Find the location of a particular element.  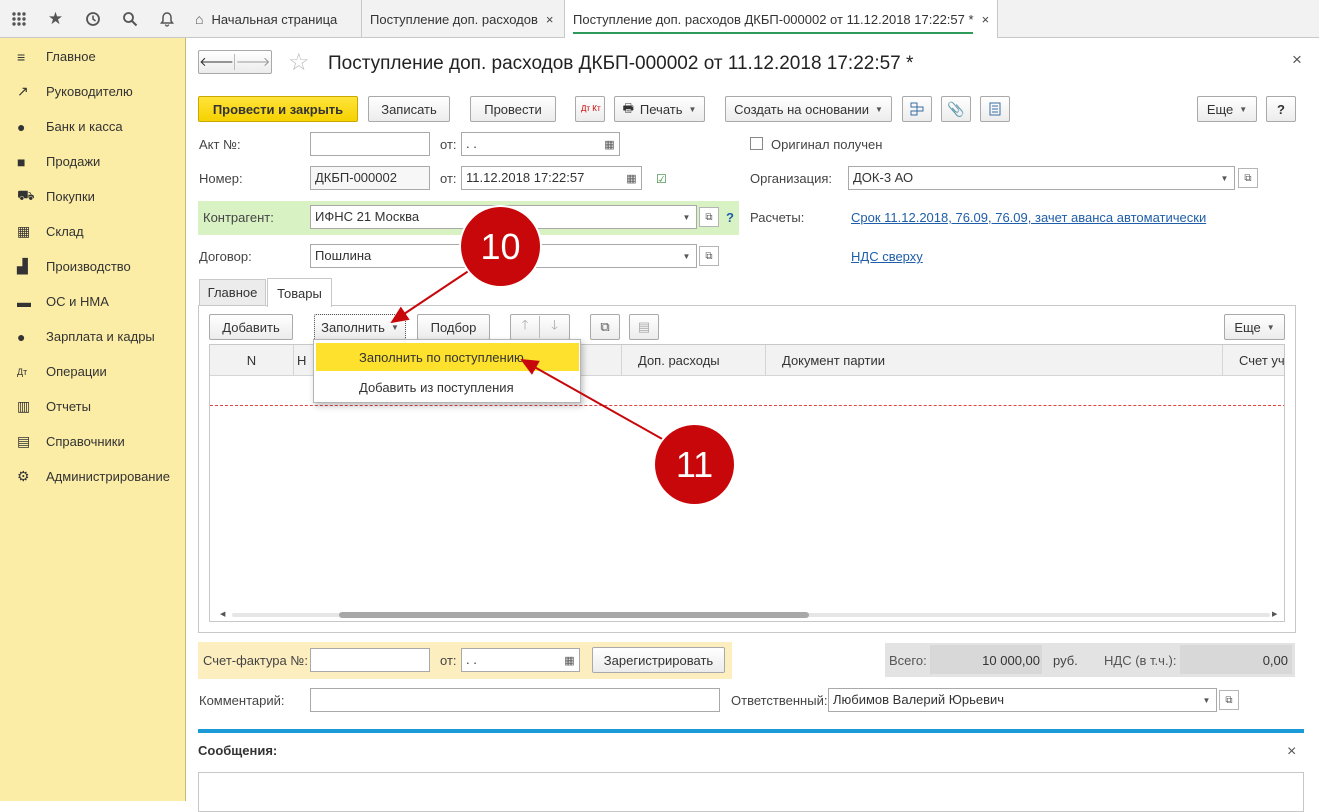

callout-11: 11 is located at coordinates (694, 464).